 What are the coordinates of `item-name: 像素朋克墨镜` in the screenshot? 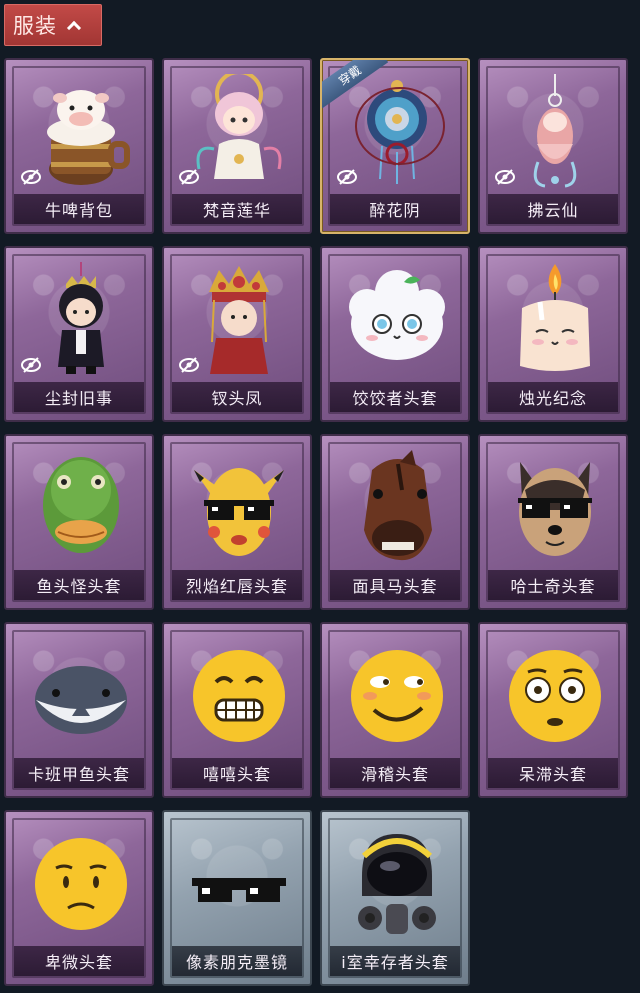 It's located at (237, 961).